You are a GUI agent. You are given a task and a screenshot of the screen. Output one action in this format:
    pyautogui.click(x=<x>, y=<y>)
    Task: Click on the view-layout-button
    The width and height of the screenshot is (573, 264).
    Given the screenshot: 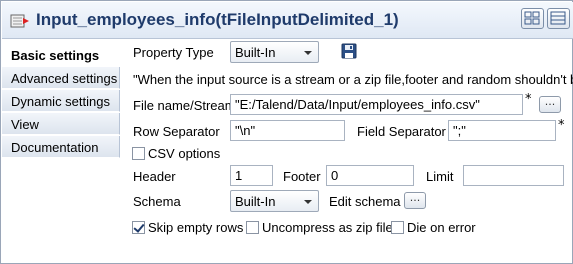 What is the action you would take?
    pyautogui.click(x=532, y=18)
    